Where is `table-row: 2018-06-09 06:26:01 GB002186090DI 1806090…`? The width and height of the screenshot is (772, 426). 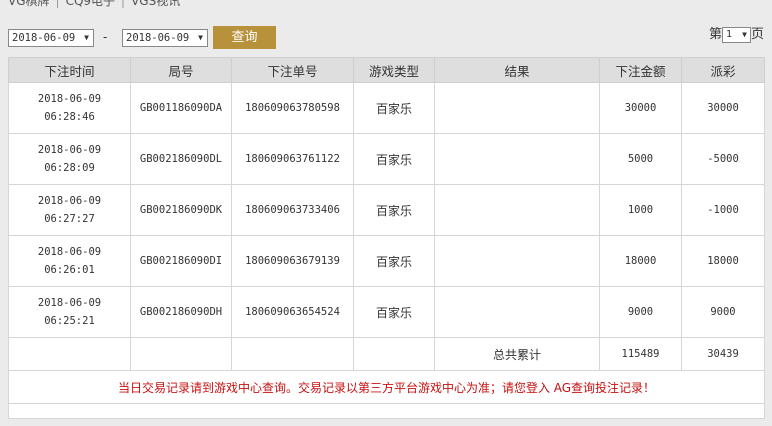
table-row: 2018-06-09 06:26:01 GB002186090DI 1806090… is located at coordinates (386, 261).